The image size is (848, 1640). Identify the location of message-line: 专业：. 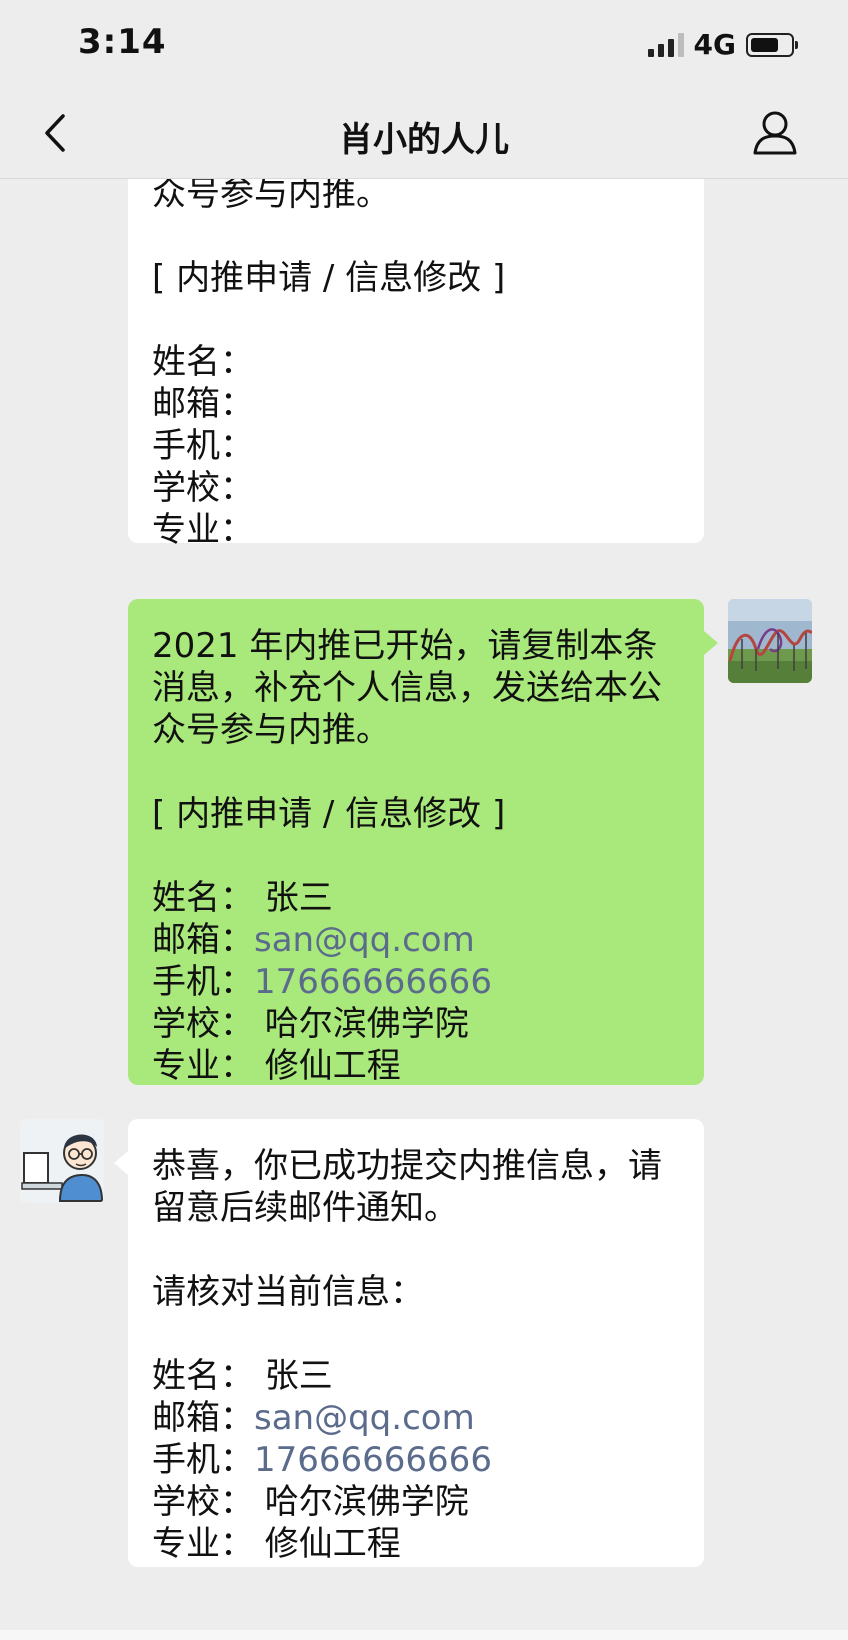
(203, 530).